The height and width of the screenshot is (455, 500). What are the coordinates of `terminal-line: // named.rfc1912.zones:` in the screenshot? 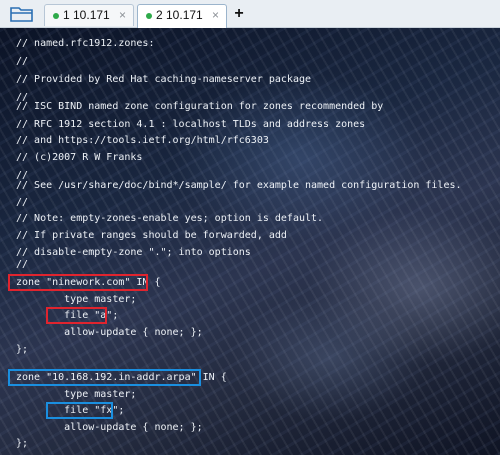 It's located at (85, 43).